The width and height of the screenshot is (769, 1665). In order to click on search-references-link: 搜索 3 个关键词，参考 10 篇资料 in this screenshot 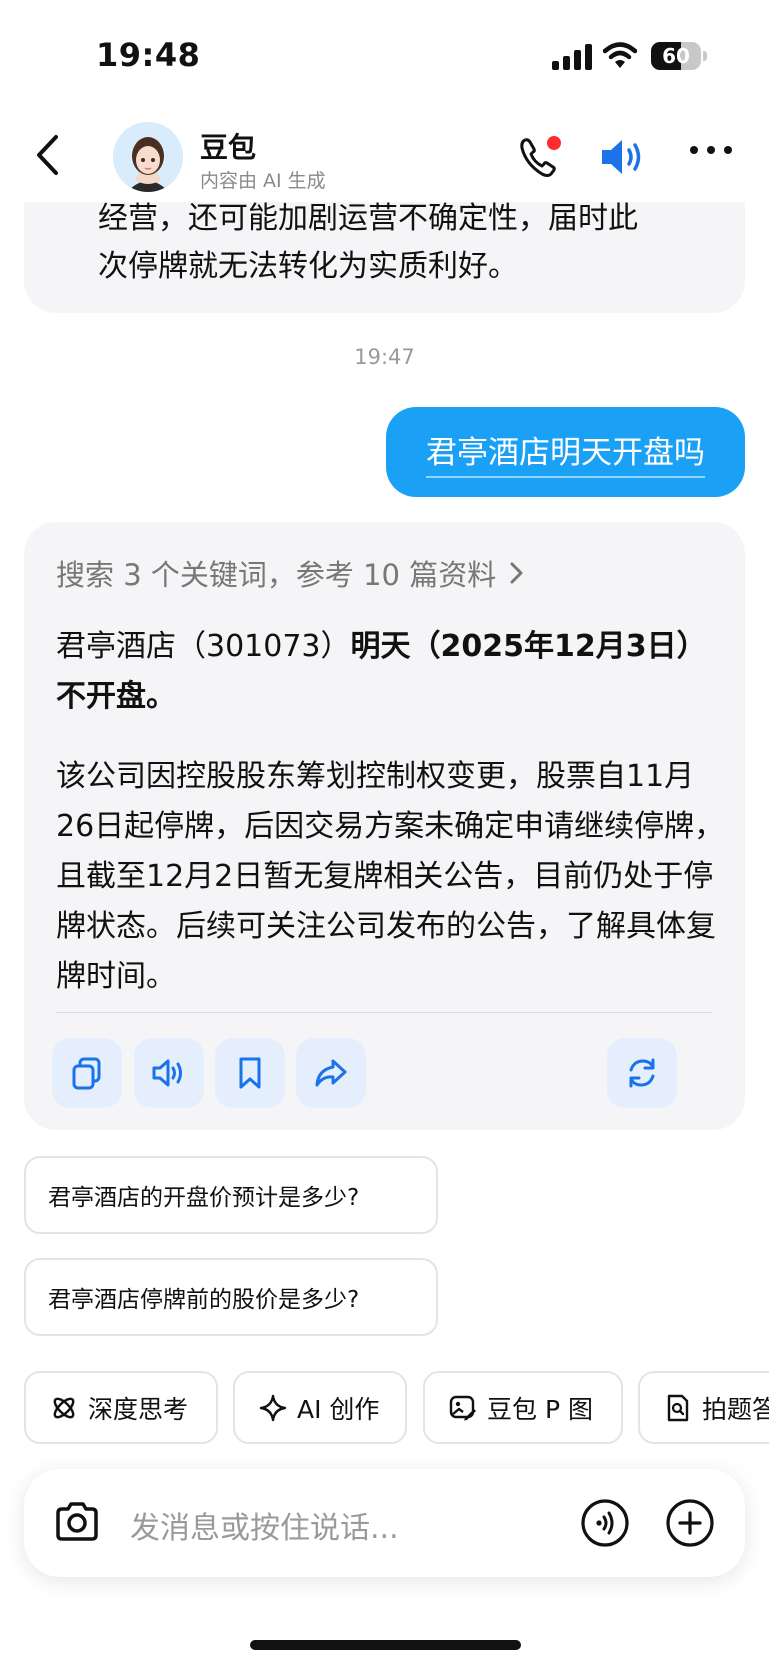, I will do `click(291, 573)`.